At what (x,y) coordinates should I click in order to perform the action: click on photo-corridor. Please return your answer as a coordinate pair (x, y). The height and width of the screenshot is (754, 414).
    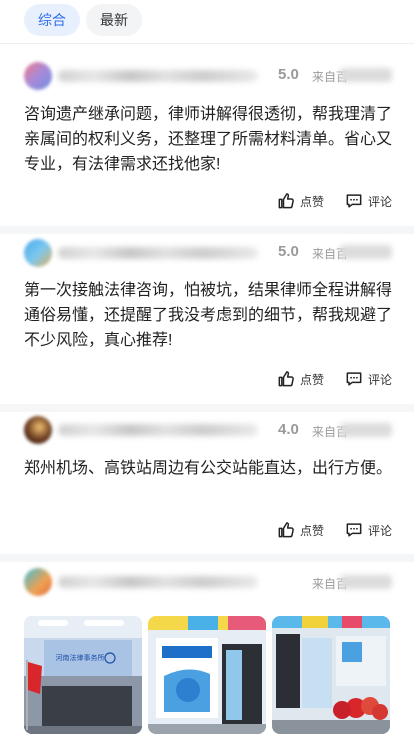
    Looking at the image, I should click on (331, 675).